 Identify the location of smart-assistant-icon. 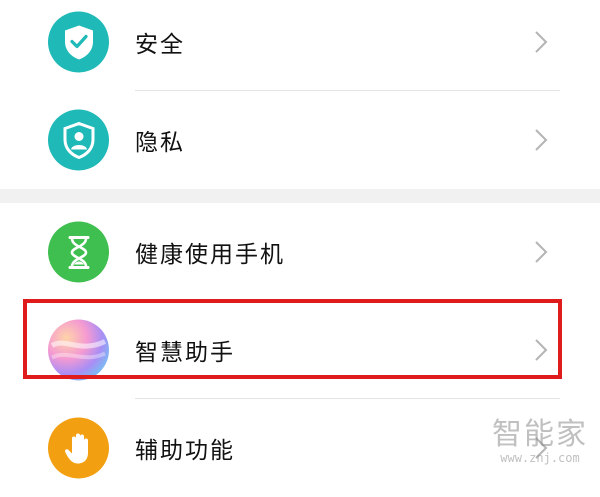
(78, 350).